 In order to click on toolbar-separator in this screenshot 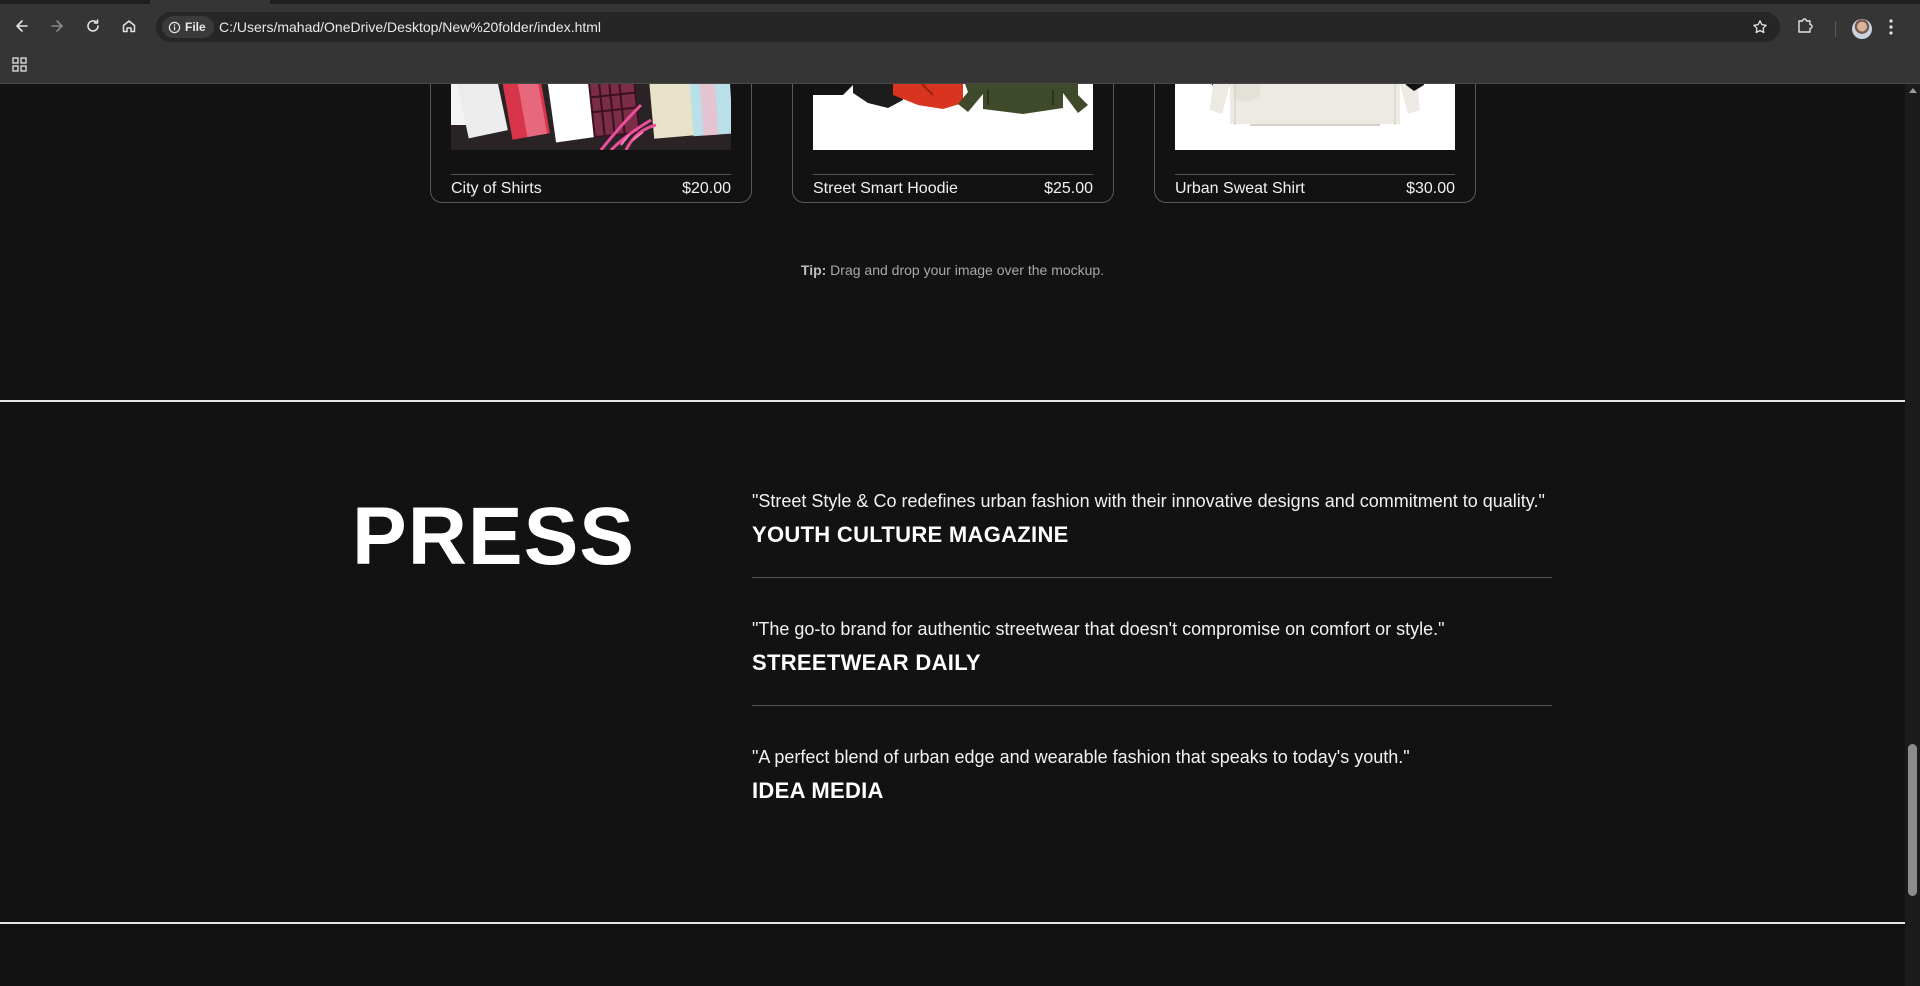, I will do `click(1835, 29)`.